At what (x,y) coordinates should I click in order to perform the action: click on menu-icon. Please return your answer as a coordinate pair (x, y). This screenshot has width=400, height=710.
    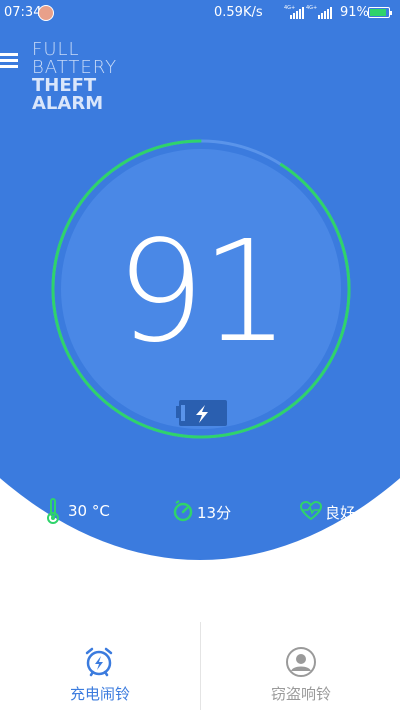
    Looking at the image, I should click on (10, 63).